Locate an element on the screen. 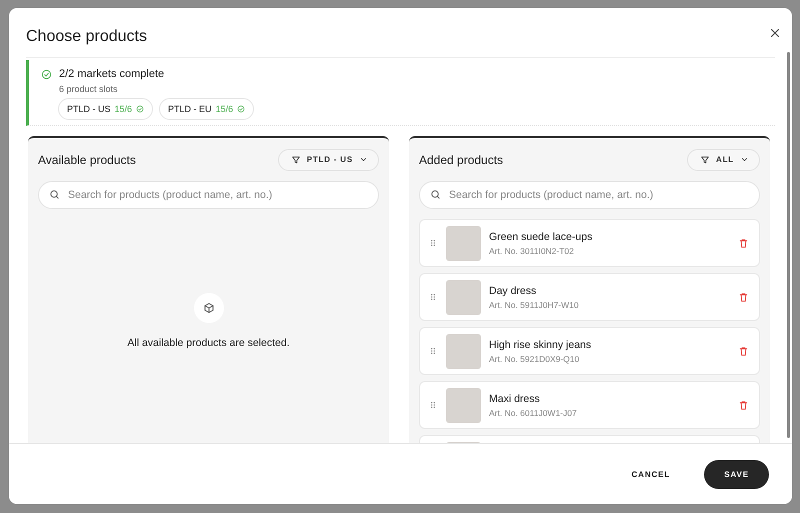 This screenshot has width=800, height=513. close-icon is located at coordinates (775, 32).